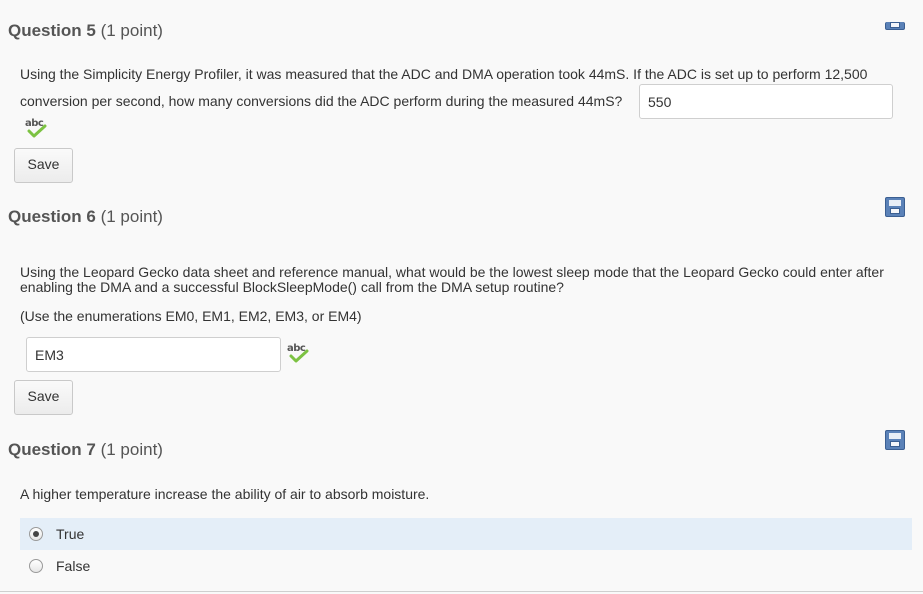 This screenshot has width=923, height=594. Describe the element at coordinates (766, 101) in the screenshot. I see `question-5-answer-input` at that location.